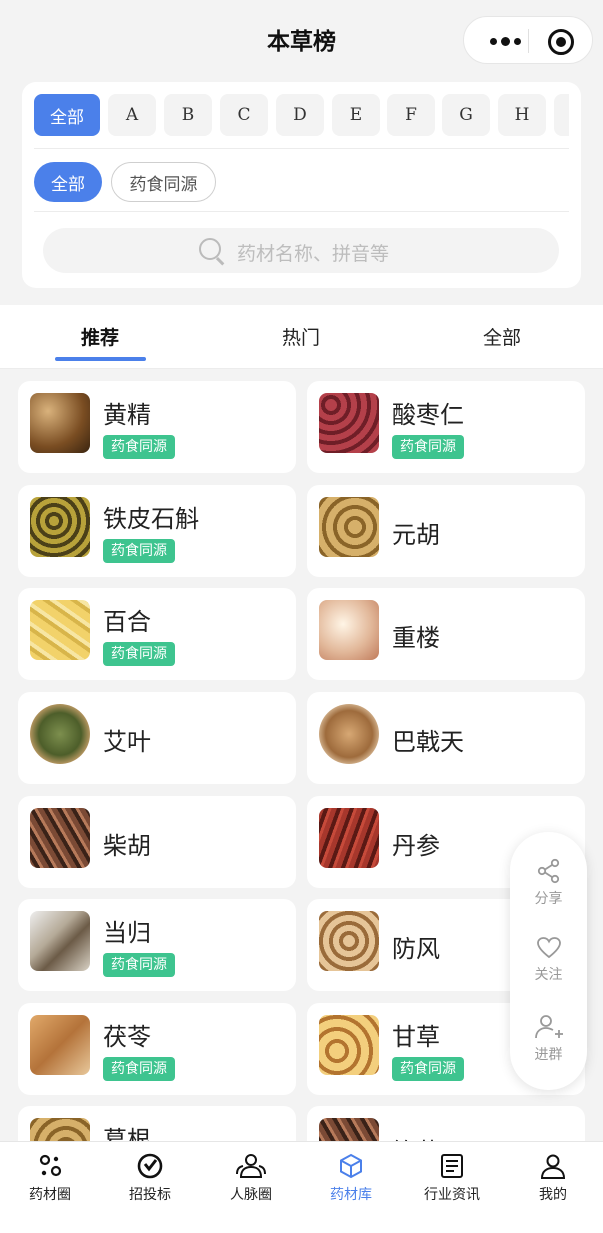 Image resolution: width=603 pixels, height=1233 pixels. What do you see at coordinates (416, 1136) in the screenshot?
I see `herb-name: 钩藤` at bounding box center [416, 1136].